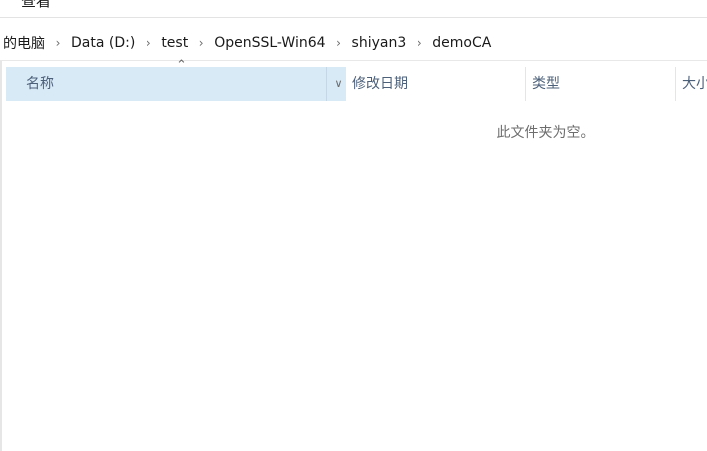  What do you see at coordinates (269, 43) in the screenshot?
I see `breadcrumb-item-openssl: OpenSSL-Win64` at bounding box center [269, 43].